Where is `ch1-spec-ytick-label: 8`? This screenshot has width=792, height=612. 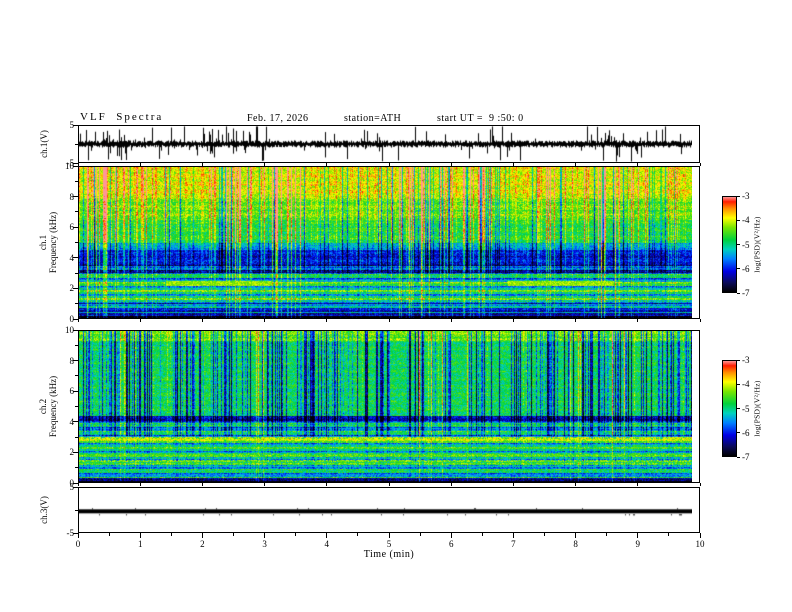 ch1-spec-ytick-label: 8 is located at coordinates (72, 196).